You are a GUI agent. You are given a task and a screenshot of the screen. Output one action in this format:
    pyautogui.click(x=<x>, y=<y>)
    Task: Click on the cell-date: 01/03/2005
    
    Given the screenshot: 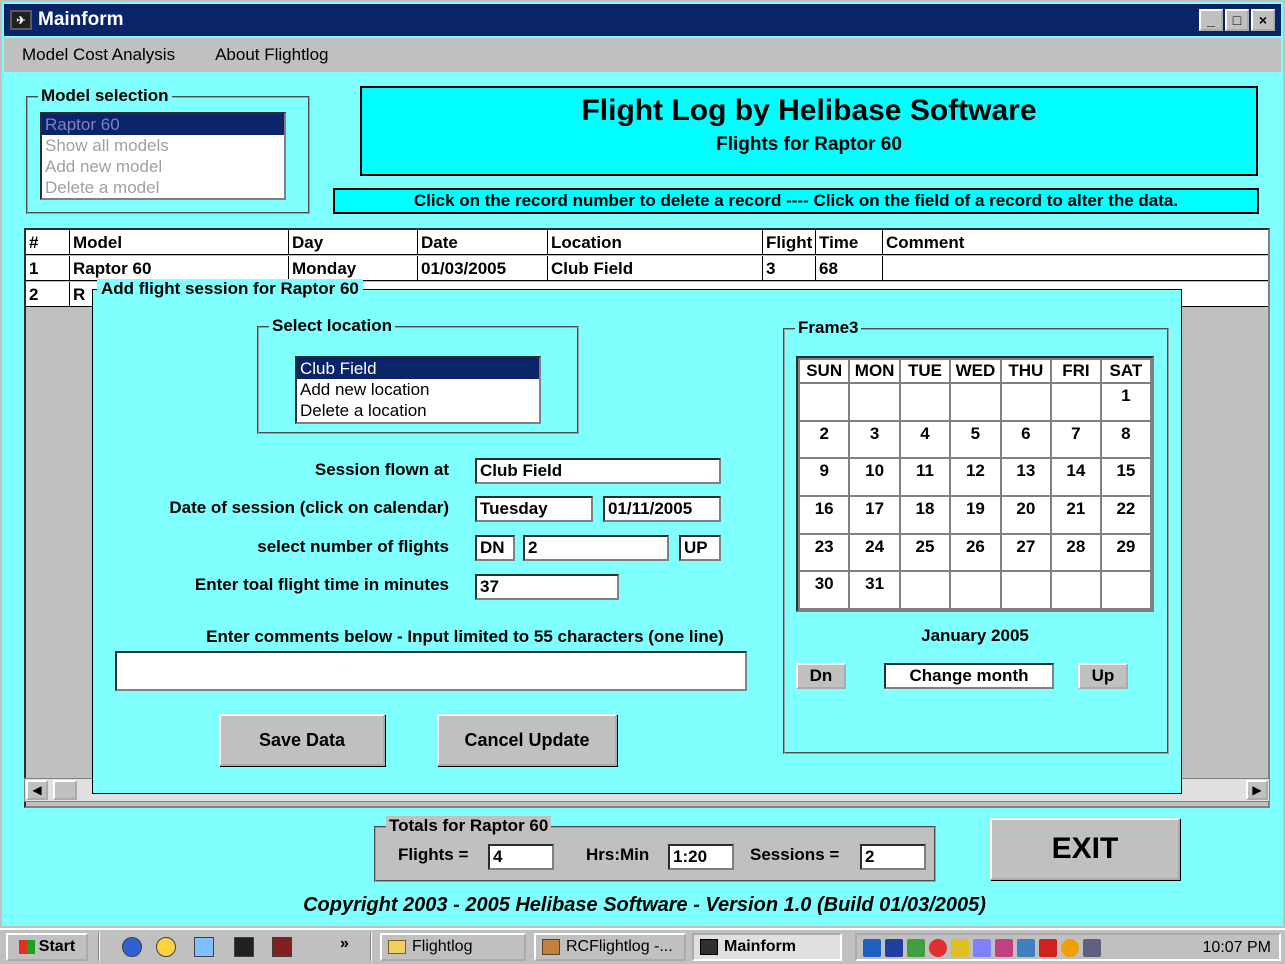 What is the action you would take?
    pyautogui.click(x=483, y=268)
    